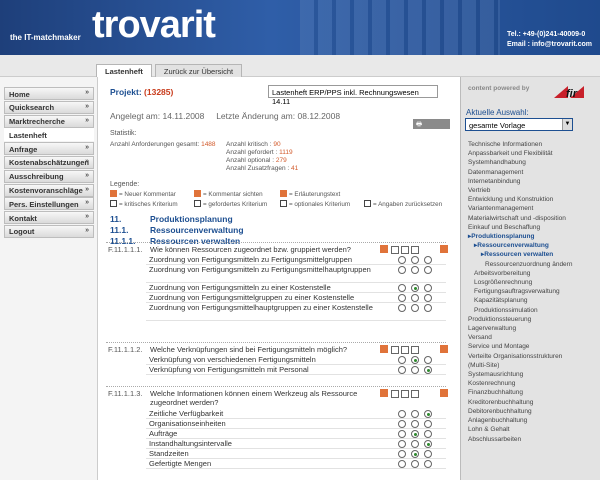 The height and width of the screenshot is (480, 600). Describe the element at coordinates (49, 93) in the screenshot. I see `sidebar-item-home: Home »` at that location.